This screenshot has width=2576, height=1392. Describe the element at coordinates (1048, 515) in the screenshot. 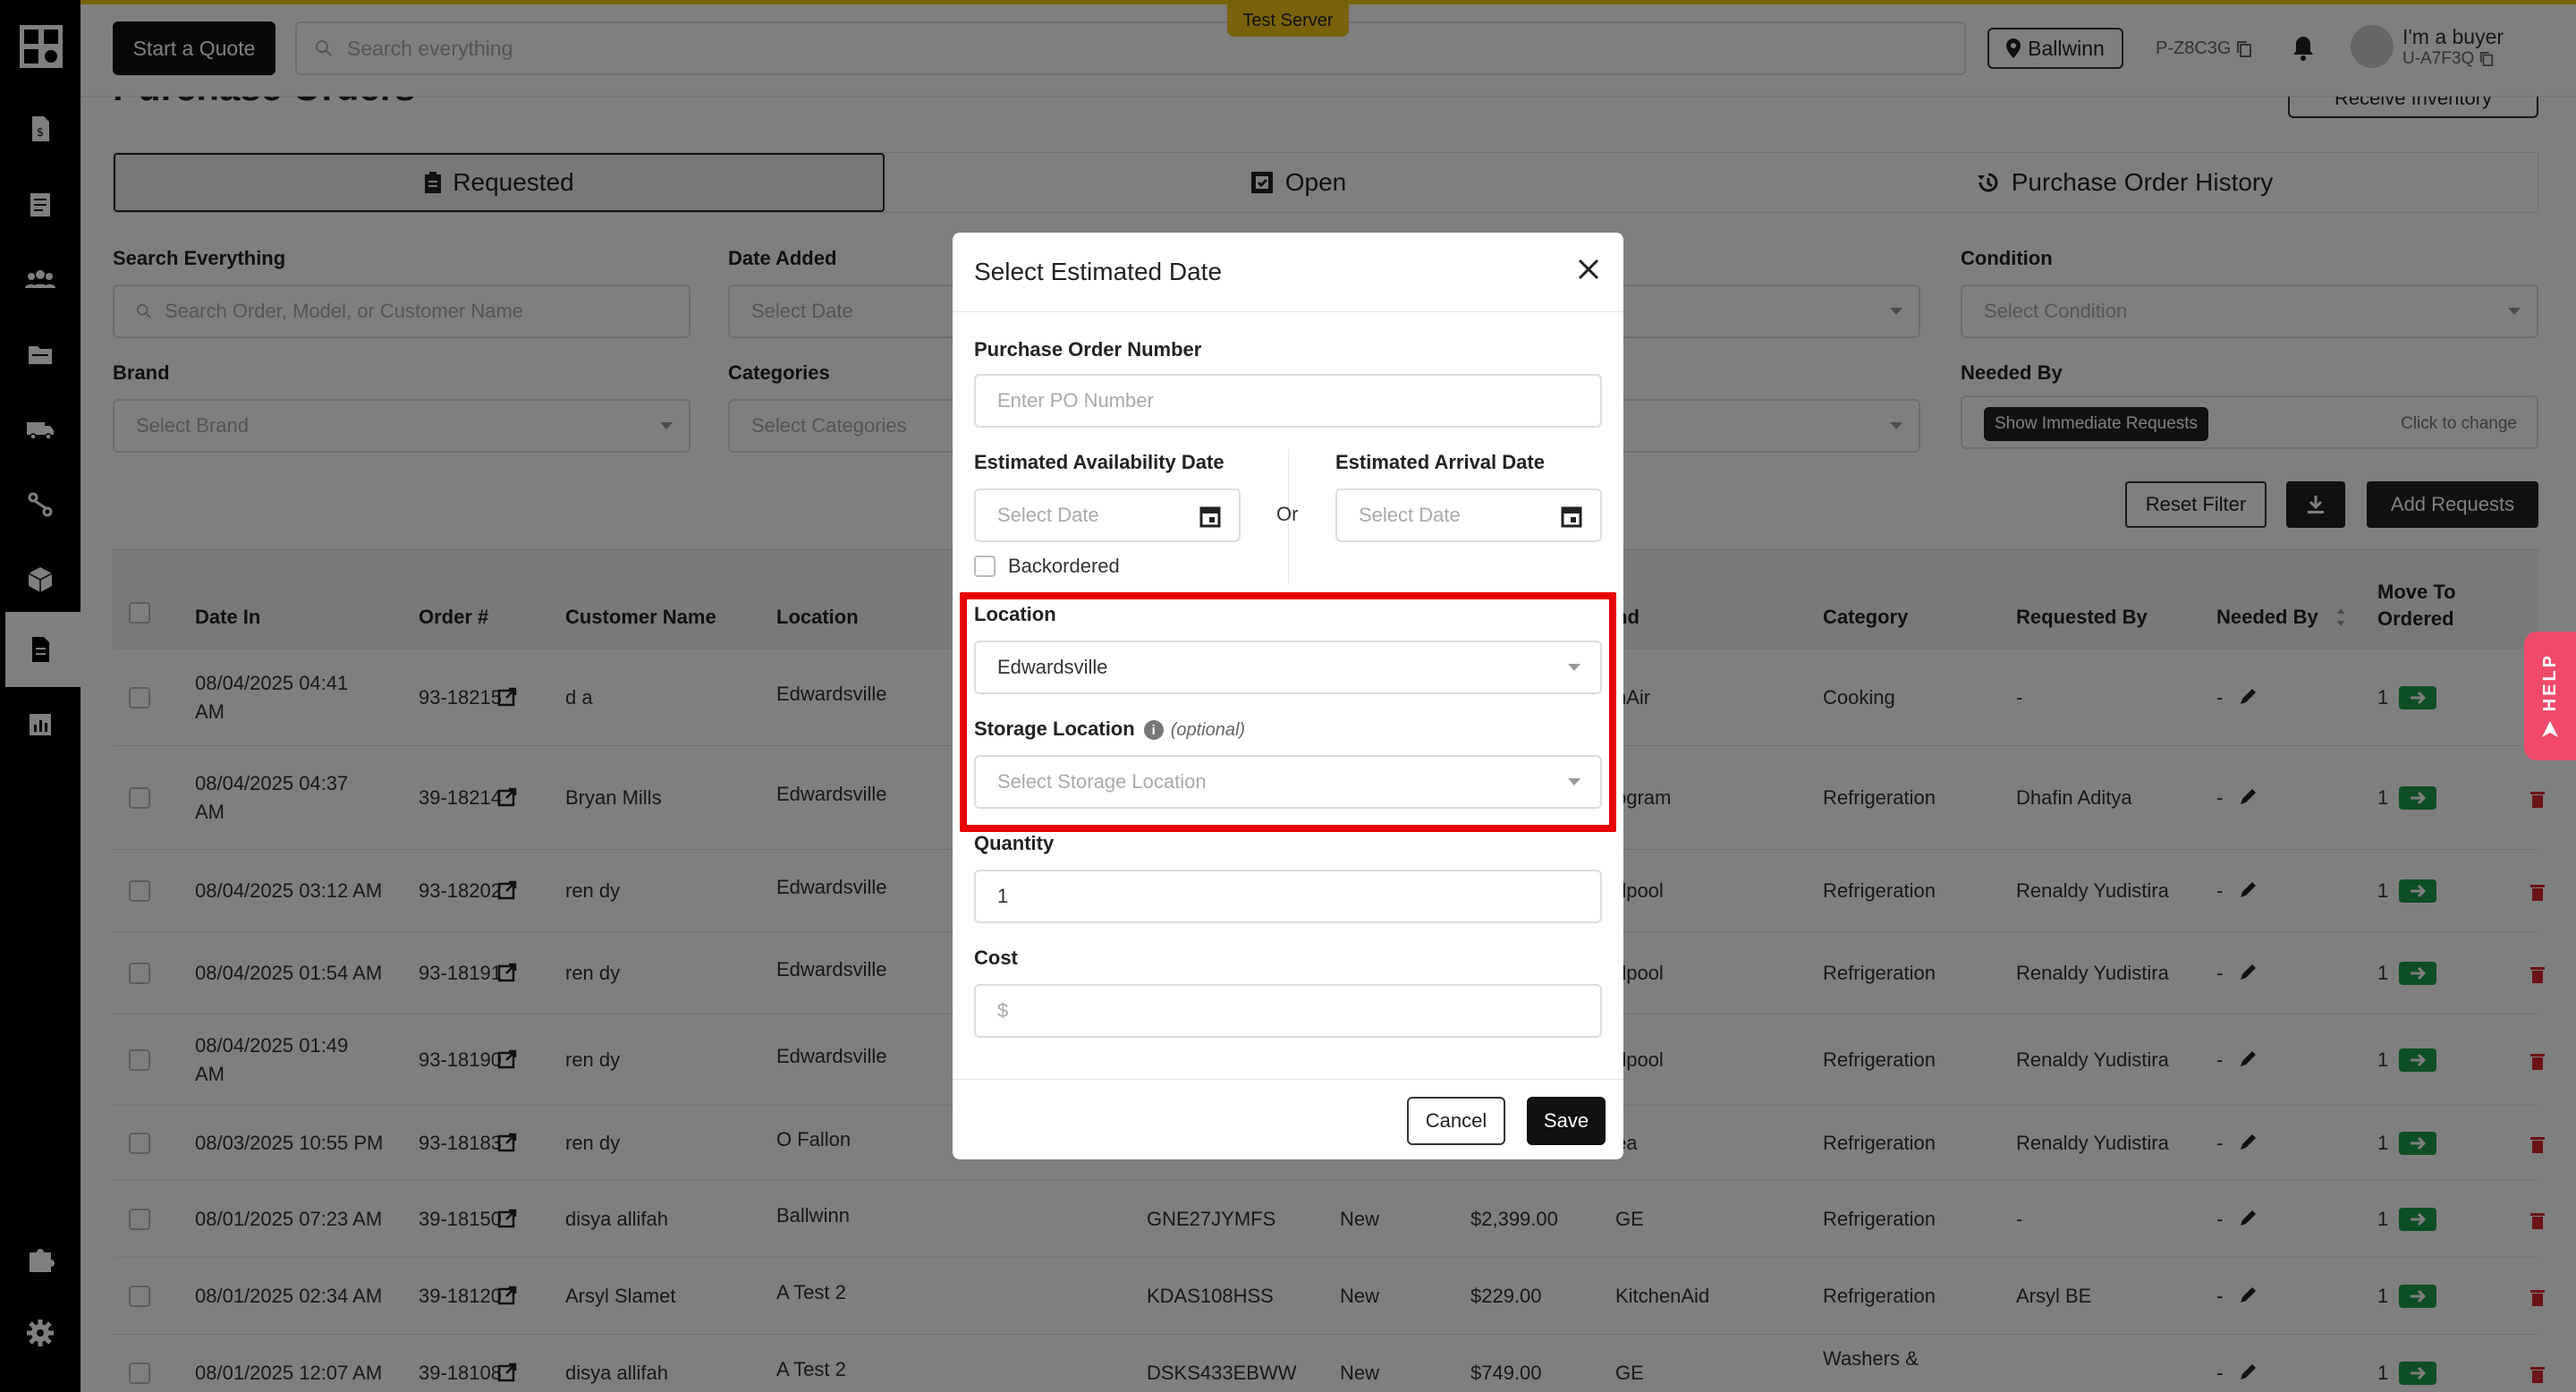

I see `availability-date-placeholder: Select Date` at that location.